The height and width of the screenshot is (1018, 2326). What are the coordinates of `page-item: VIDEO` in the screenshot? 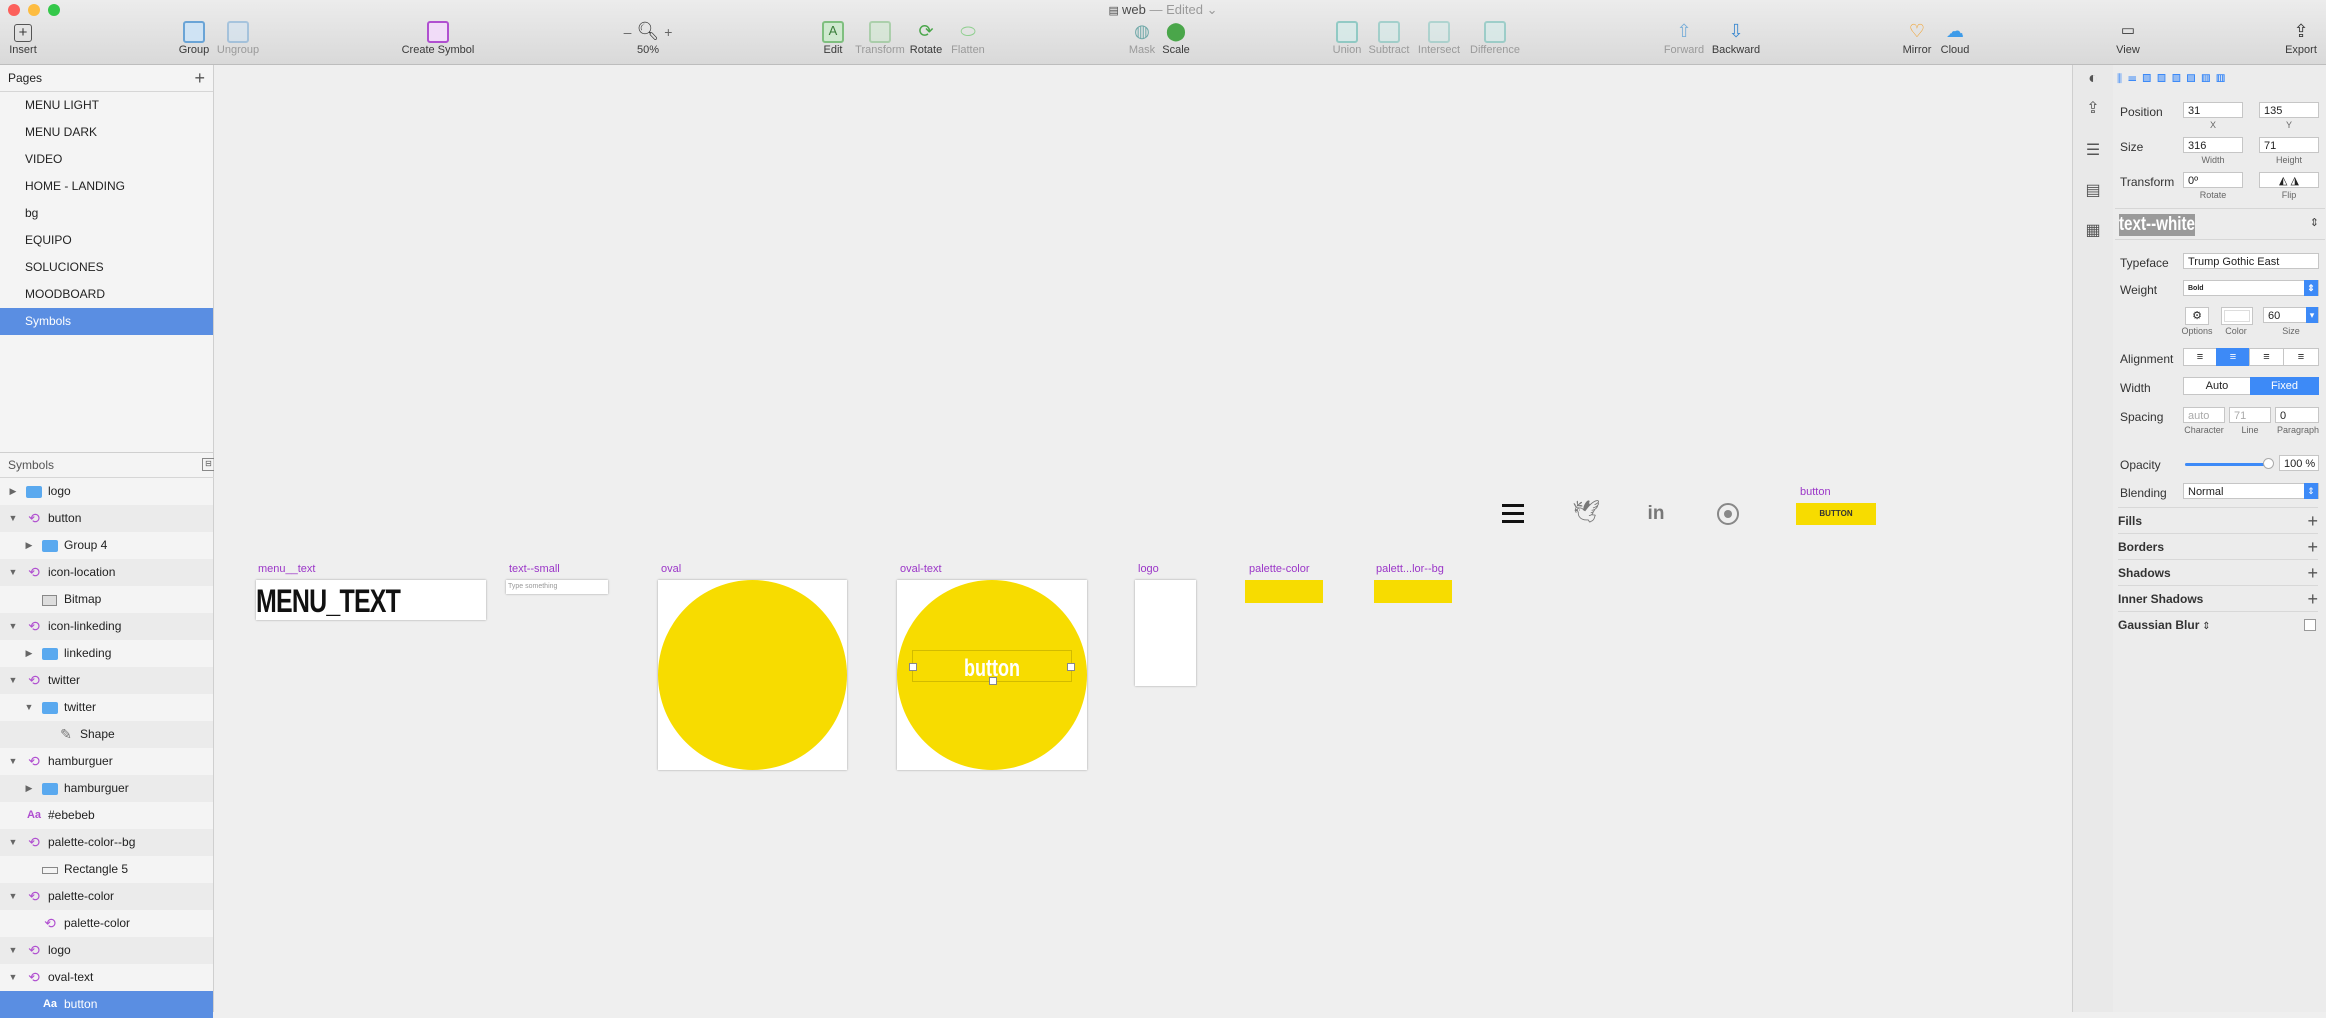 It's located at (106, 159).